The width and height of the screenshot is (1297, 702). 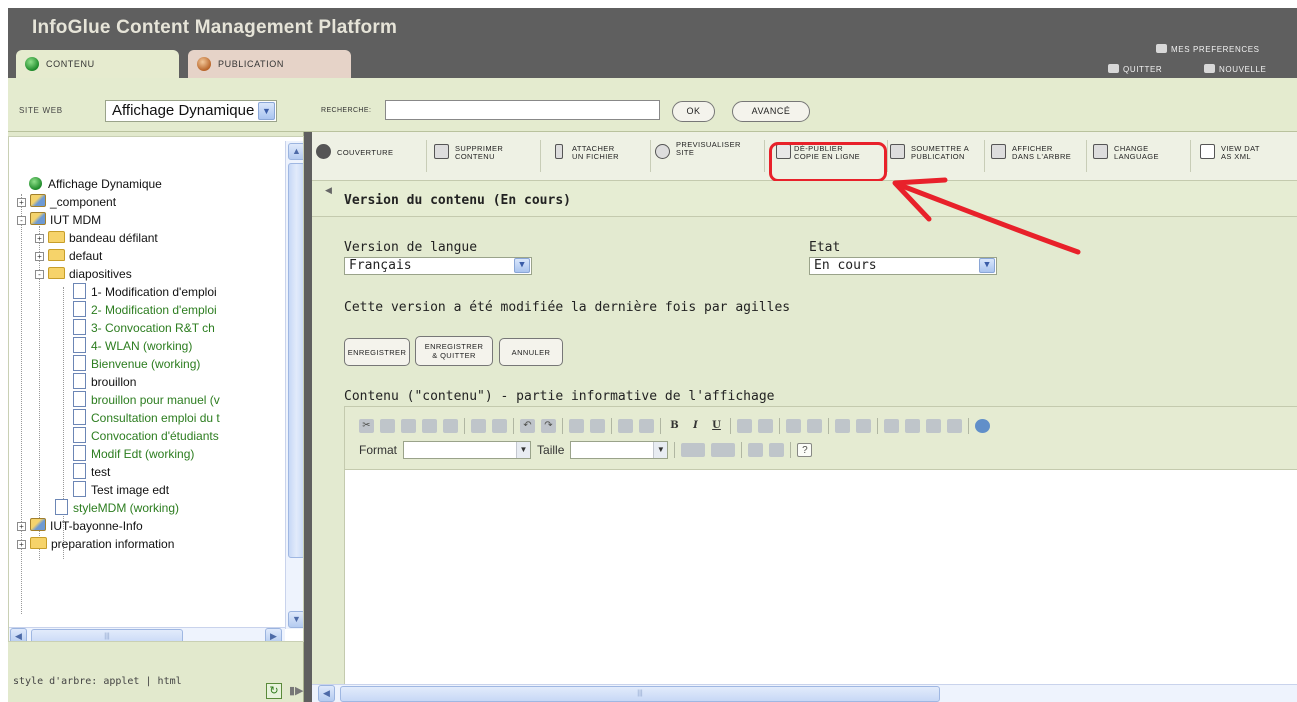 I want to click on undo-icon: ↶, so click(x=527, y=426).